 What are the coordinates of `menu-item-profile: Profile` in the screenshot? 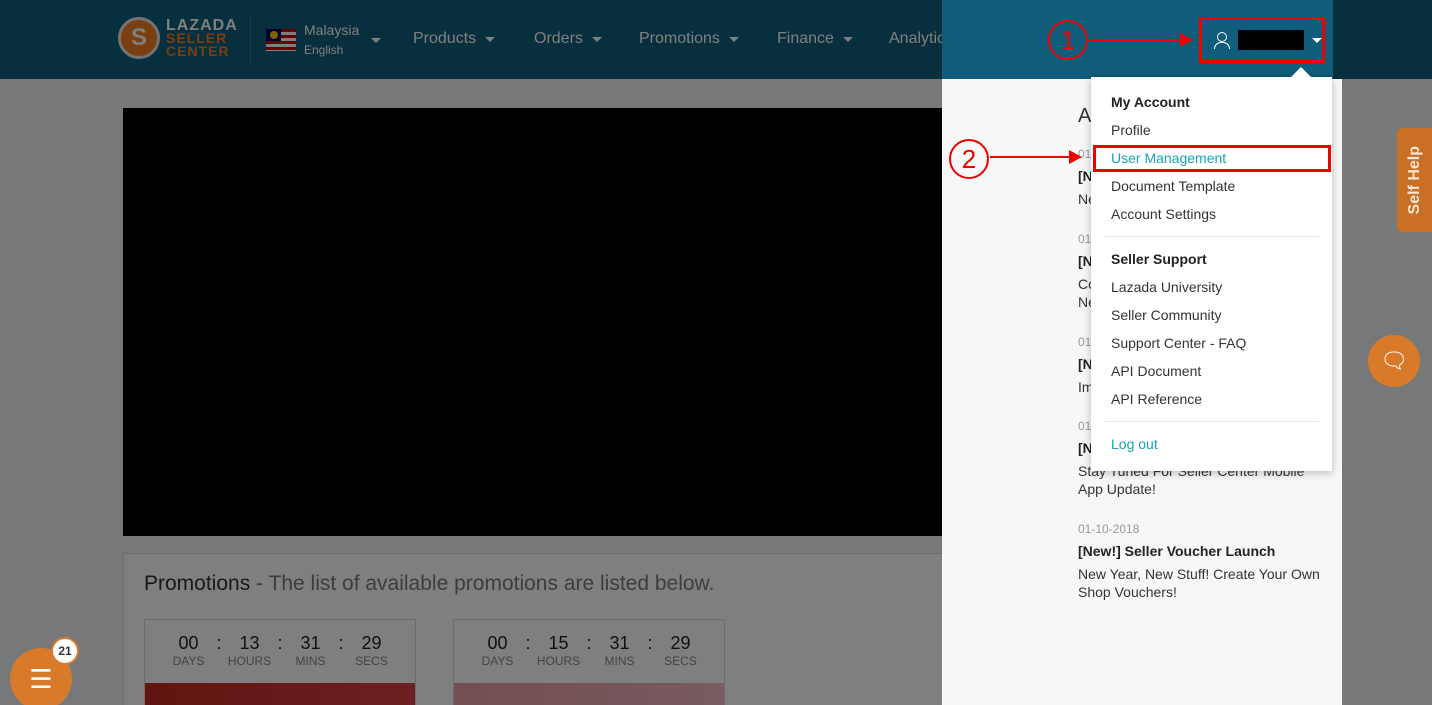 It's located at (1131, 130).